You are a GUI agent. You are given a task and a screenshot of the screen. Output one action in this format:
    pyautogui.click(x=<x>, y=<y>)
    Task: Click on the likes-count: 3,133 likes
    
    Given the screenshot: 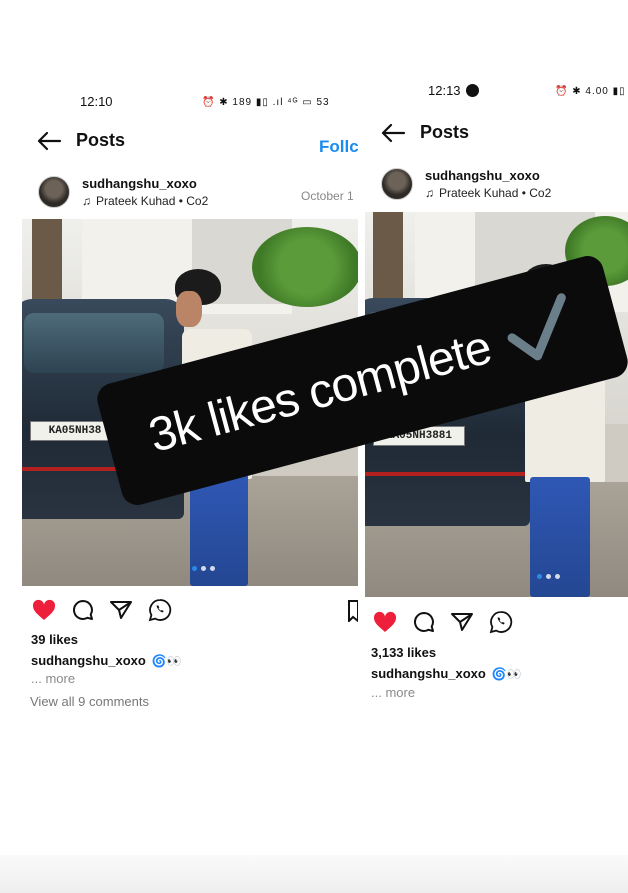 What is the action you would take?
    pyautogui.click(x=403, y=652)
    